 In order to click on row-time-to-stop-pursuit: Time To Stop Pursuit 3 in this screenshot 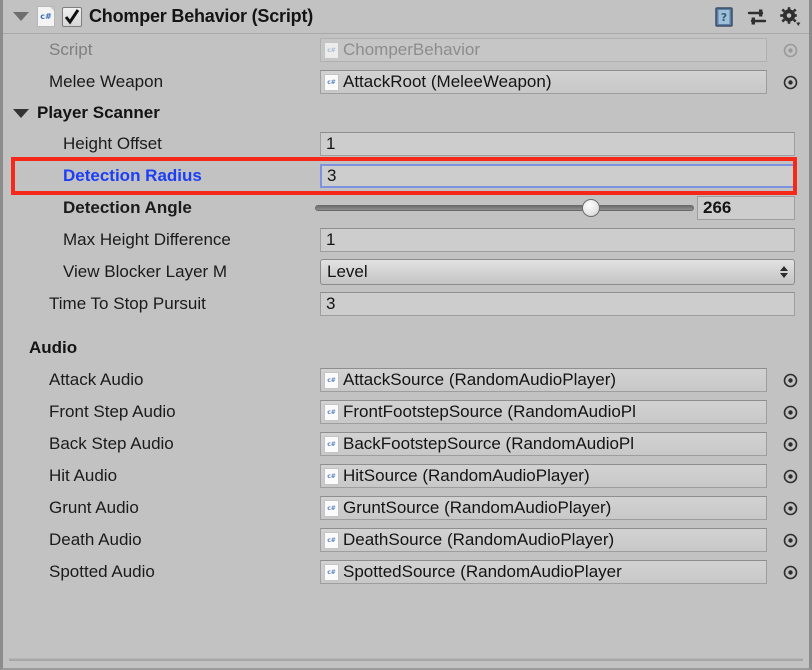, I will do `click(406, 304)`.